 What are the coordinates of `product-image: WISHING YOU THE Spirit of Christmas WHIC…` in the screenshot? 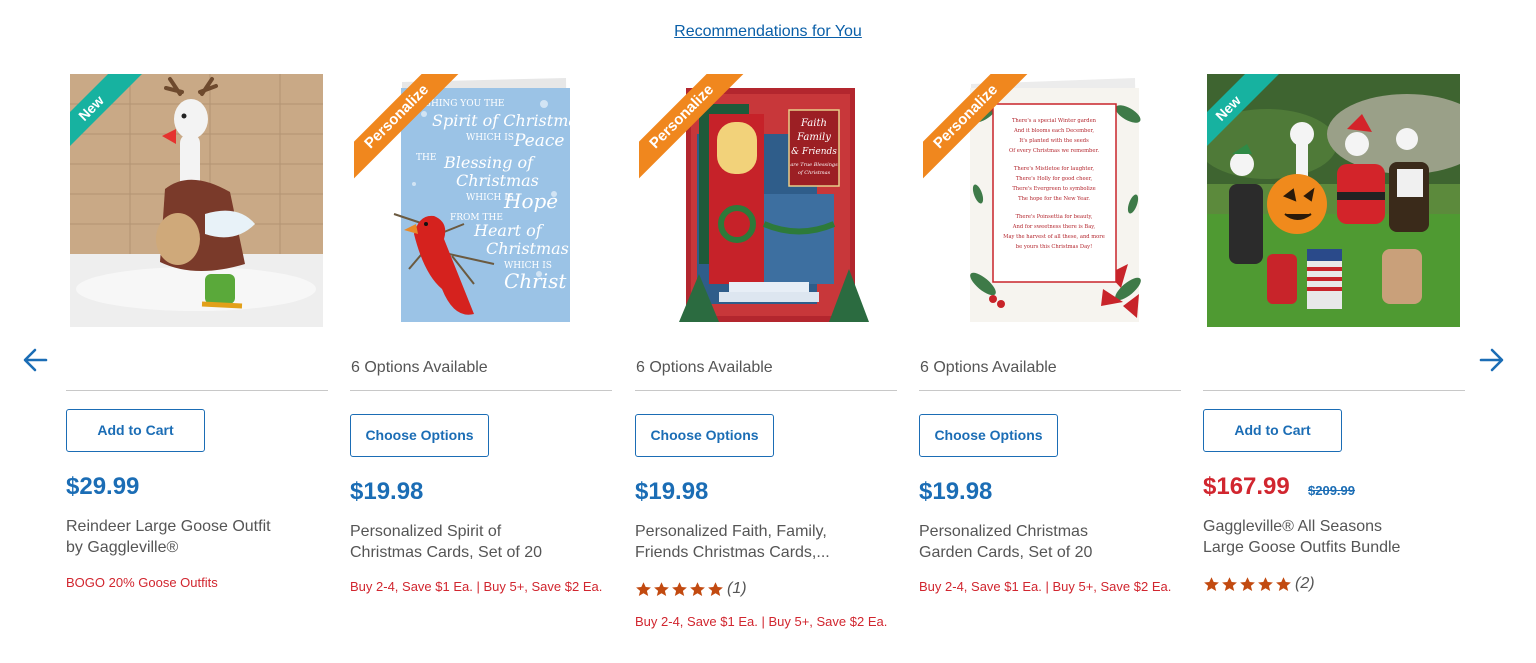 It's located at (480, 200).